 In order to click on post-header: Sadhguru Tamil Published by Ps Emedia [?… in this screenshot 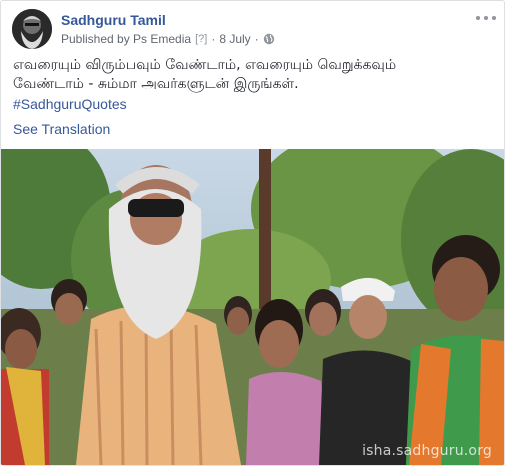, I will do `click(254, 29)`.